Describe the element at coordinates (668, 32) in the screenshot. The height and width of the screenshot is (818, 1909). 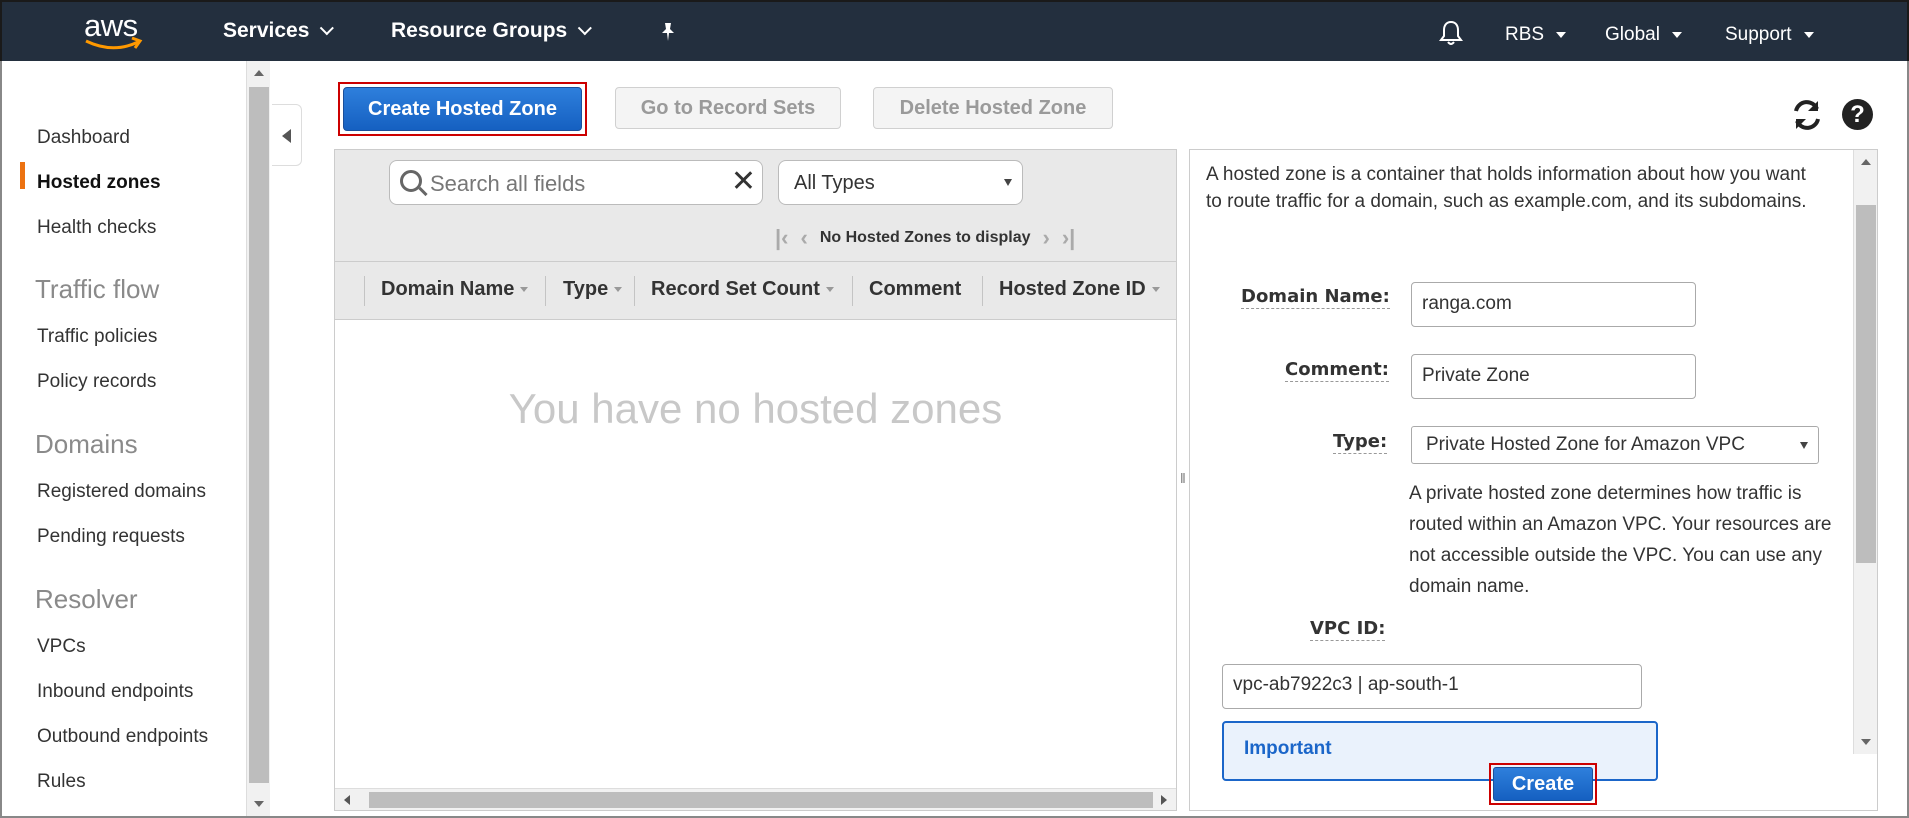
I see `pin-icon` at that location.